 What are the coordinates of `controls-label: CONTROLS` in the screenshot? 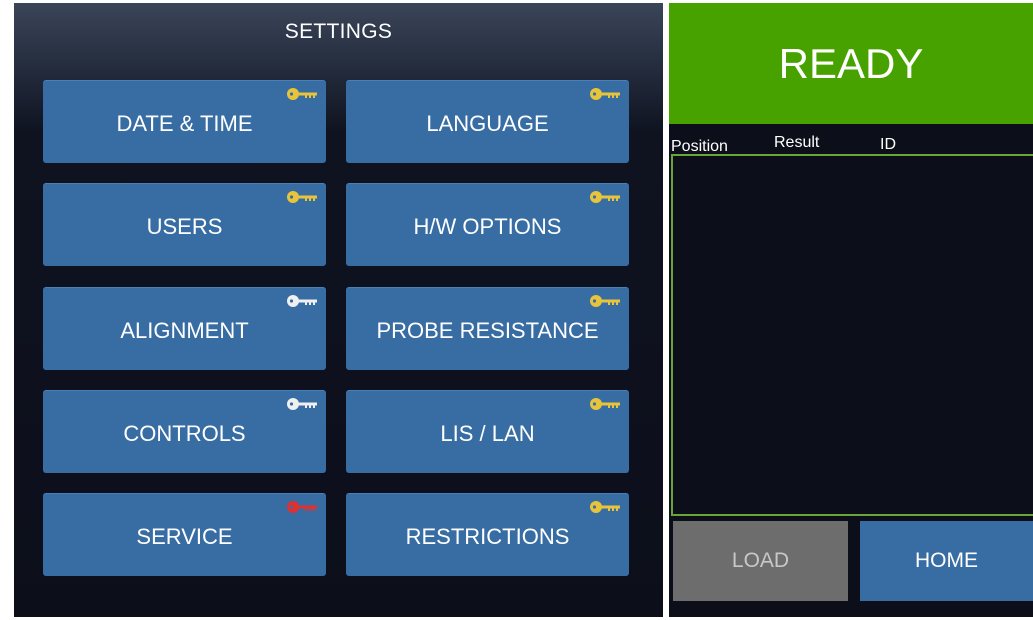 It's located at (184, 433).